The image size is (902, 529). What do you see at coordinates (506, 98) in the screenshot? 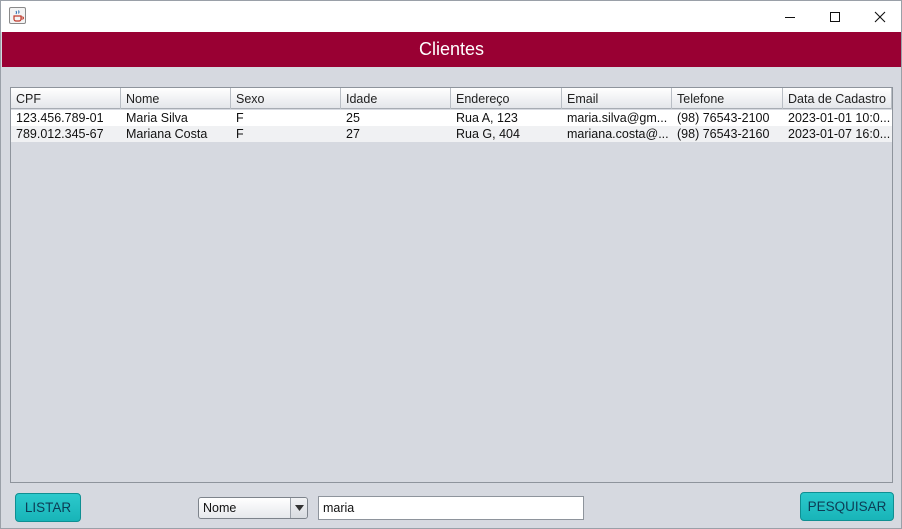
I see `column-header-endereco: Endereço` at bounding box center [506, 98].